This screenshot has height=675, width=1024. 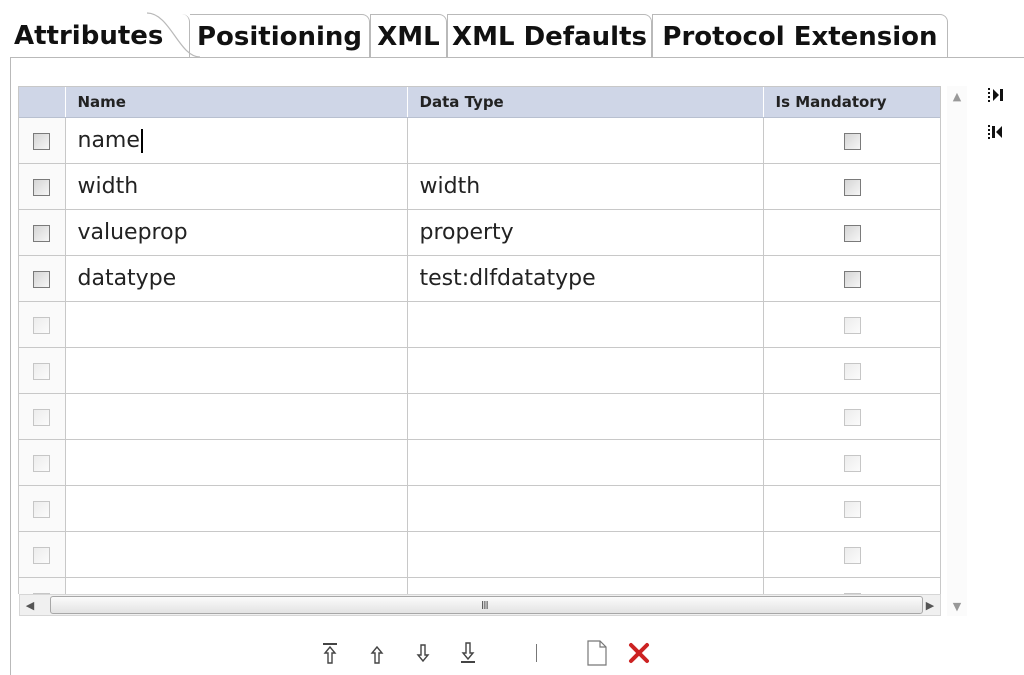 What do you see at coordinates (468, 653) in the screenshot?
I see `move-bottom-icon` at bounding box center [468, 653].